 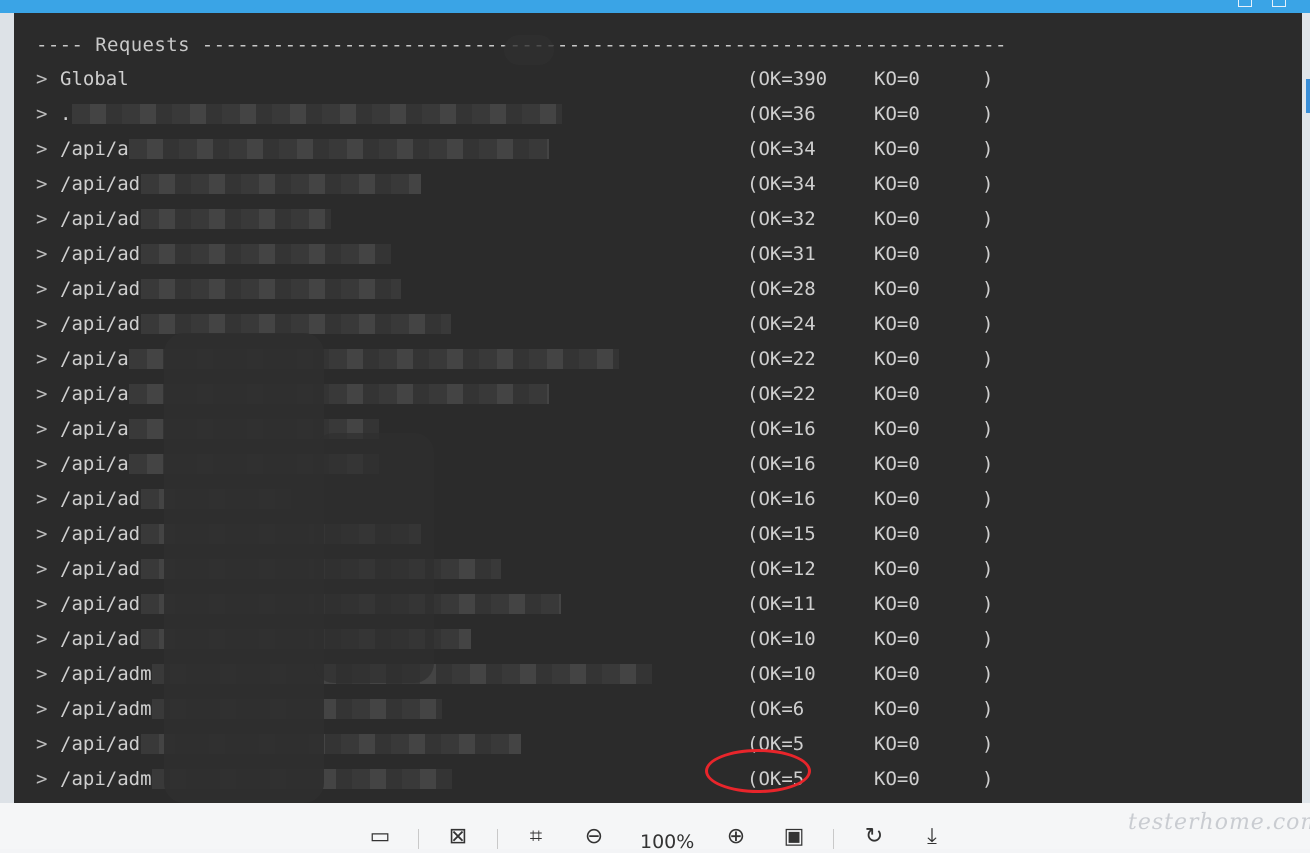 What do you see at coordinates (594, 837) in the screenshot?
I see `zoom-out-icon: ⊖` at bounding box center [594, 837].